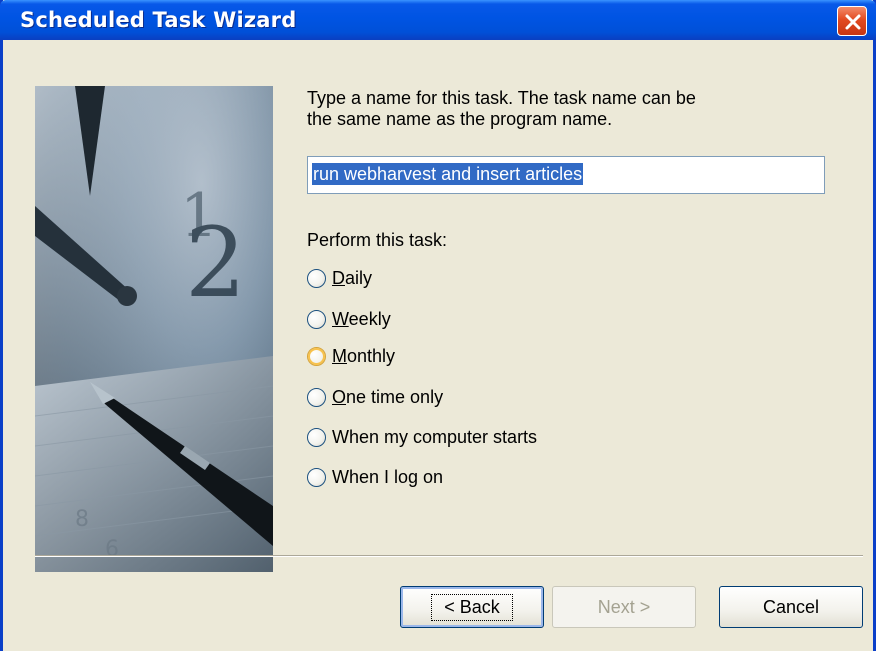 The height and width of the screenshot is (651, 876). I want to click on next-button: Next >, so click(624, 607).